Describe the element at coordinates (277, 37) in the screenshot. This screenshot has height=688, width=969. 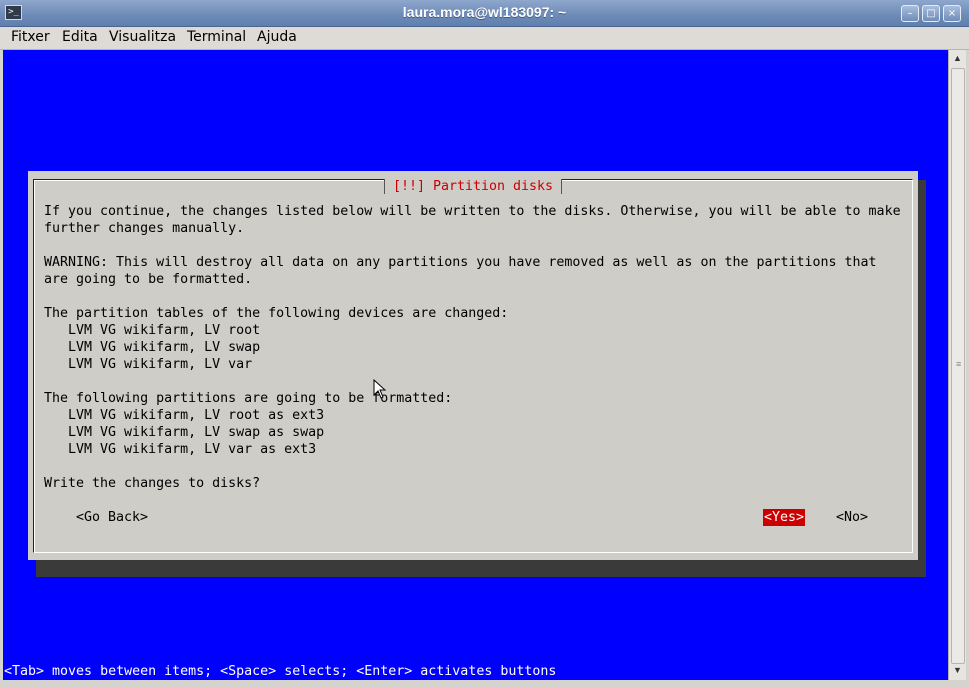
I see `menu-ajuda: Ajuda` at that location.